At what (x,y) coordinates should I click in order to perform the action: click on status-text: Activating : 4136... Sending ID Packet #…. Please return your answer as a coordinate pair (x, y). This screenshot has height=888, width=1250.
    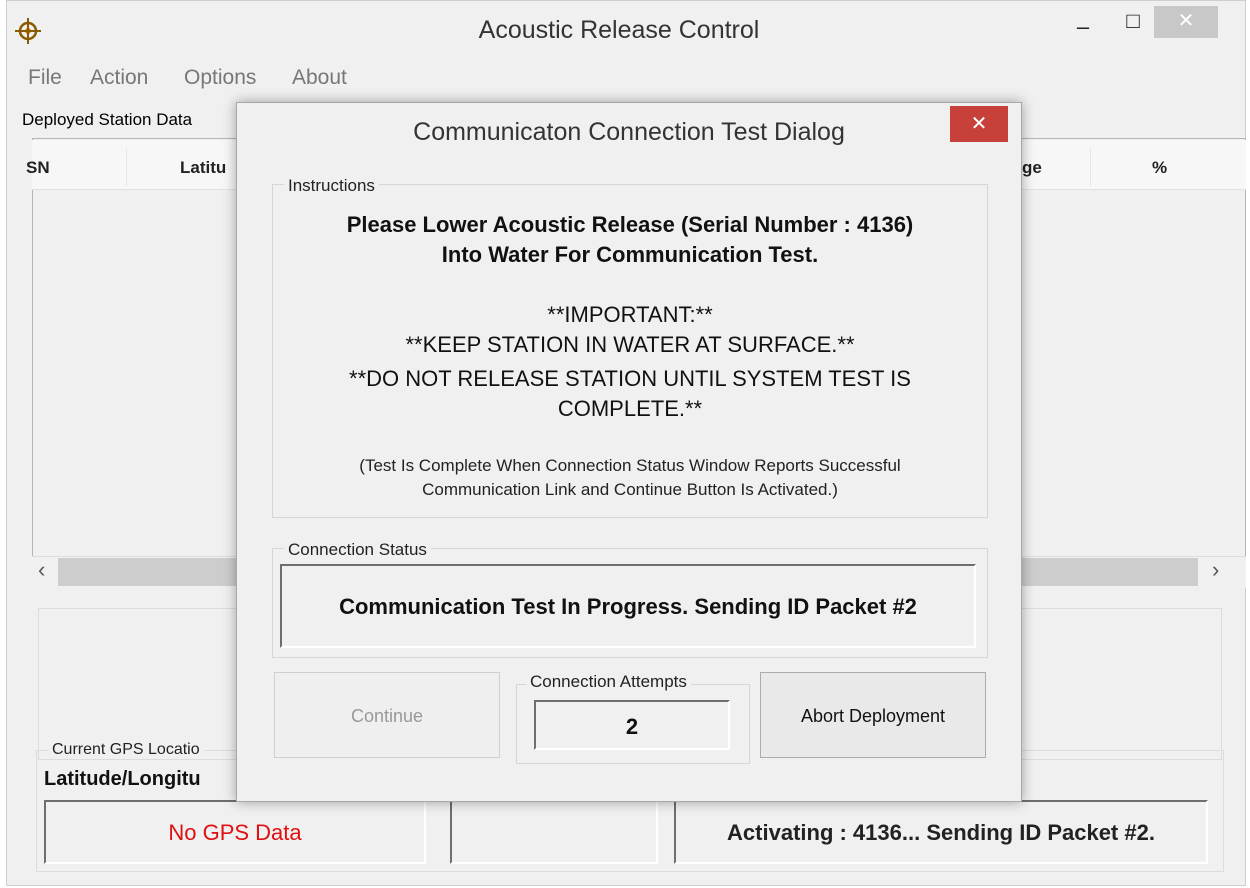
    Looking at the image, I should click on (941, 832).